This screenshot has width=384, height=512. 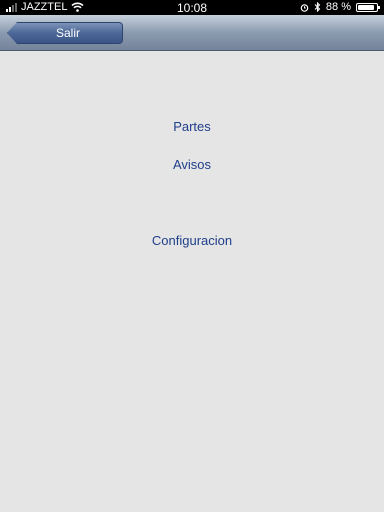 I want to click on battery-icon, so click(x=368, y=7).